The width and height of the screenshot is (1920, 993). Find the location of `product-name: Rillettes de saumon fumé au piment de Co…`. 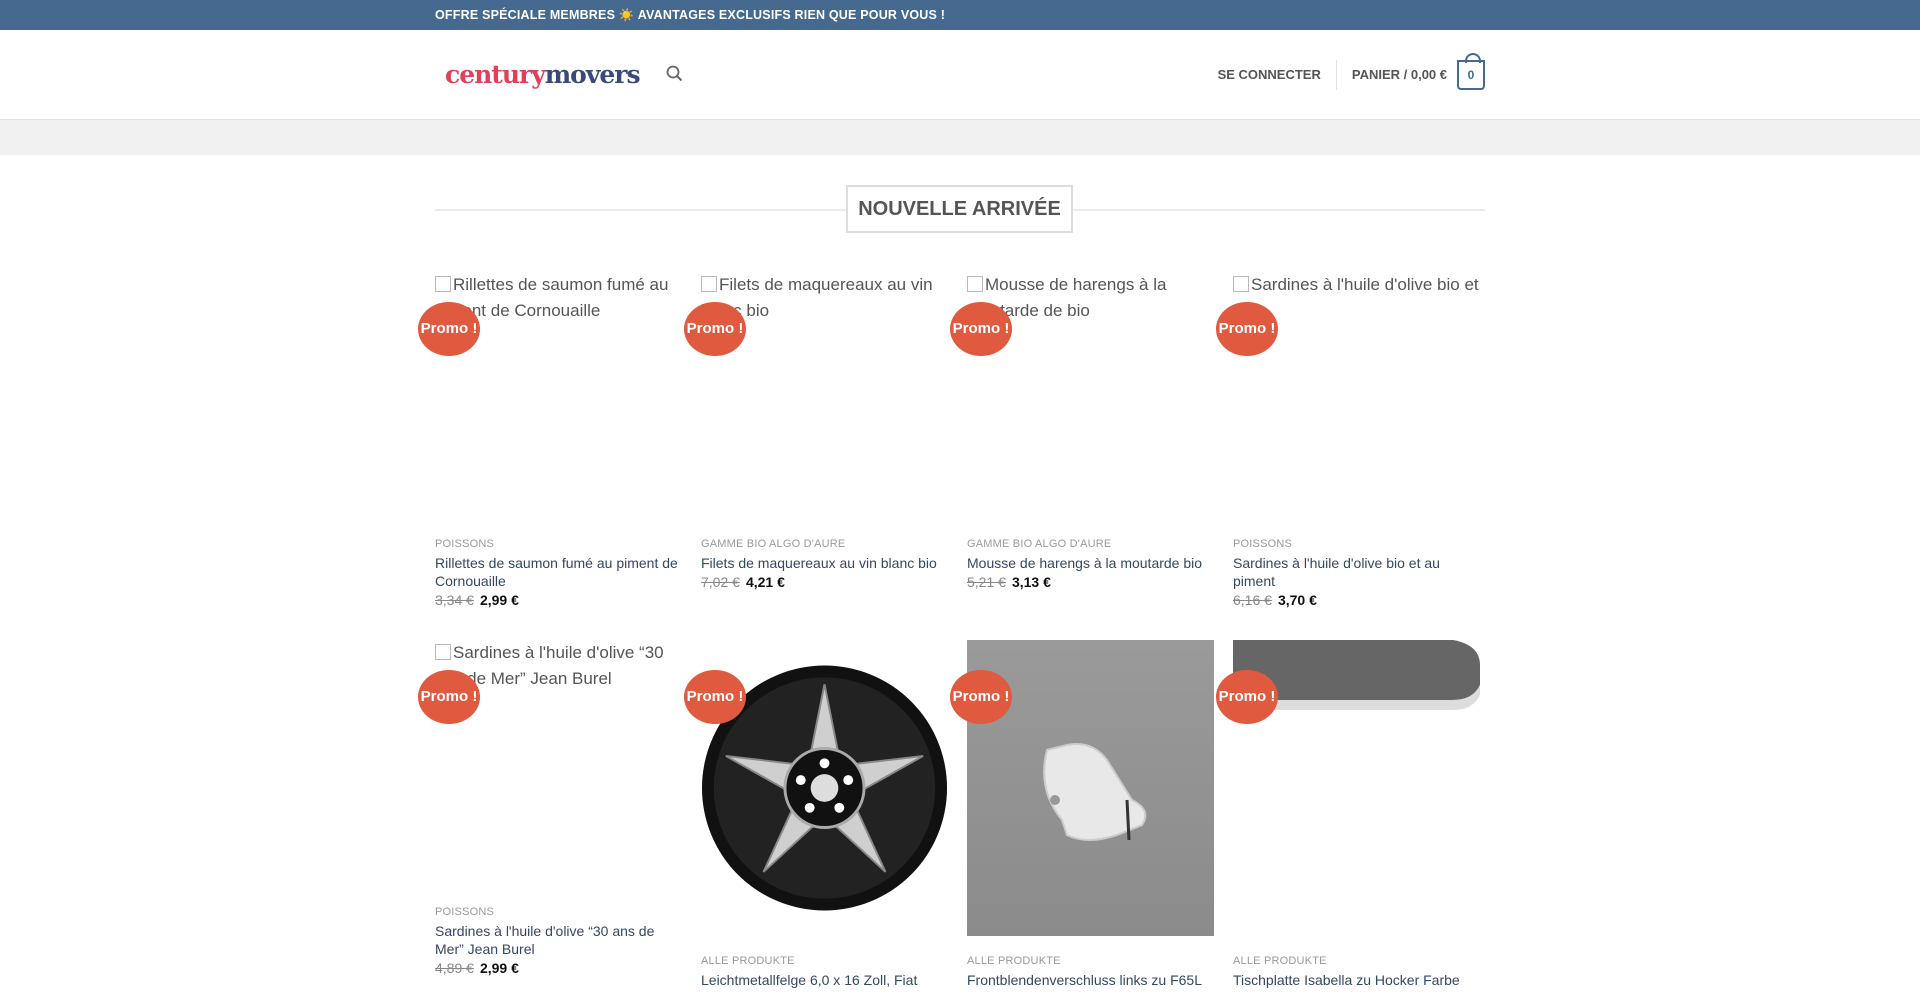

product-name: Rillettes de saumon fumé au piment de Co… is located at coordinates (558, 572).